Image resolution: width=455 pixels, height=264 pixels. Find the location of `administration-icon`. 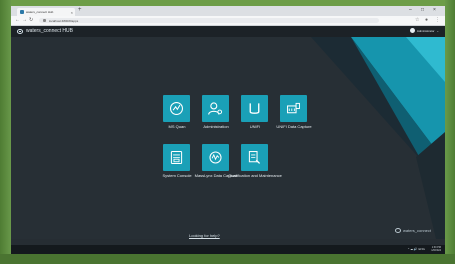

administration-icon is located at coordinates (215, 108).